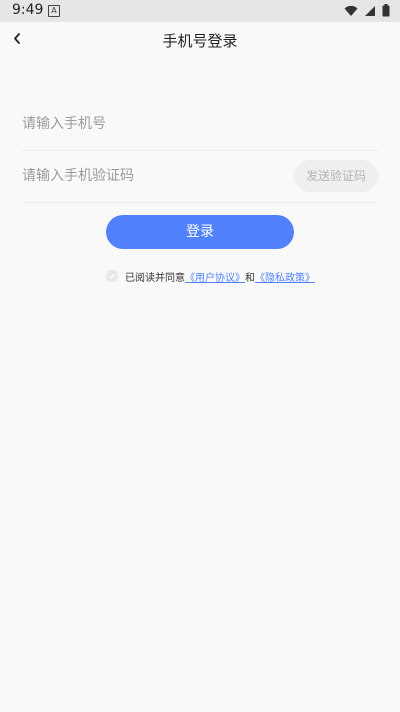 This screenshot has height=712, width=400. I want to click on battery-icon, so click(386, 10).